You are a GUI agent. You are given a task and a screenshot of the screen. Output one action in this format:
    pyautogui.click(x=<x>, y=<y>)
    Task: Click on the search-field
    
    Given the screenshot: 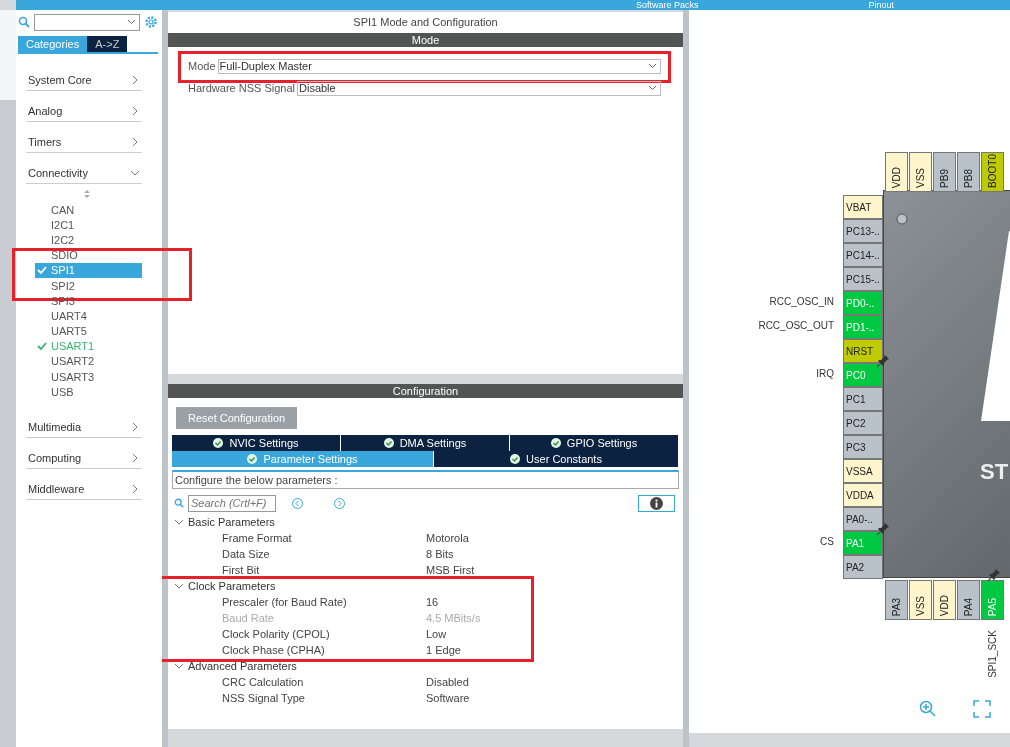 What is the action you would take?
    pyautogui.click(x=87, y=22)
    